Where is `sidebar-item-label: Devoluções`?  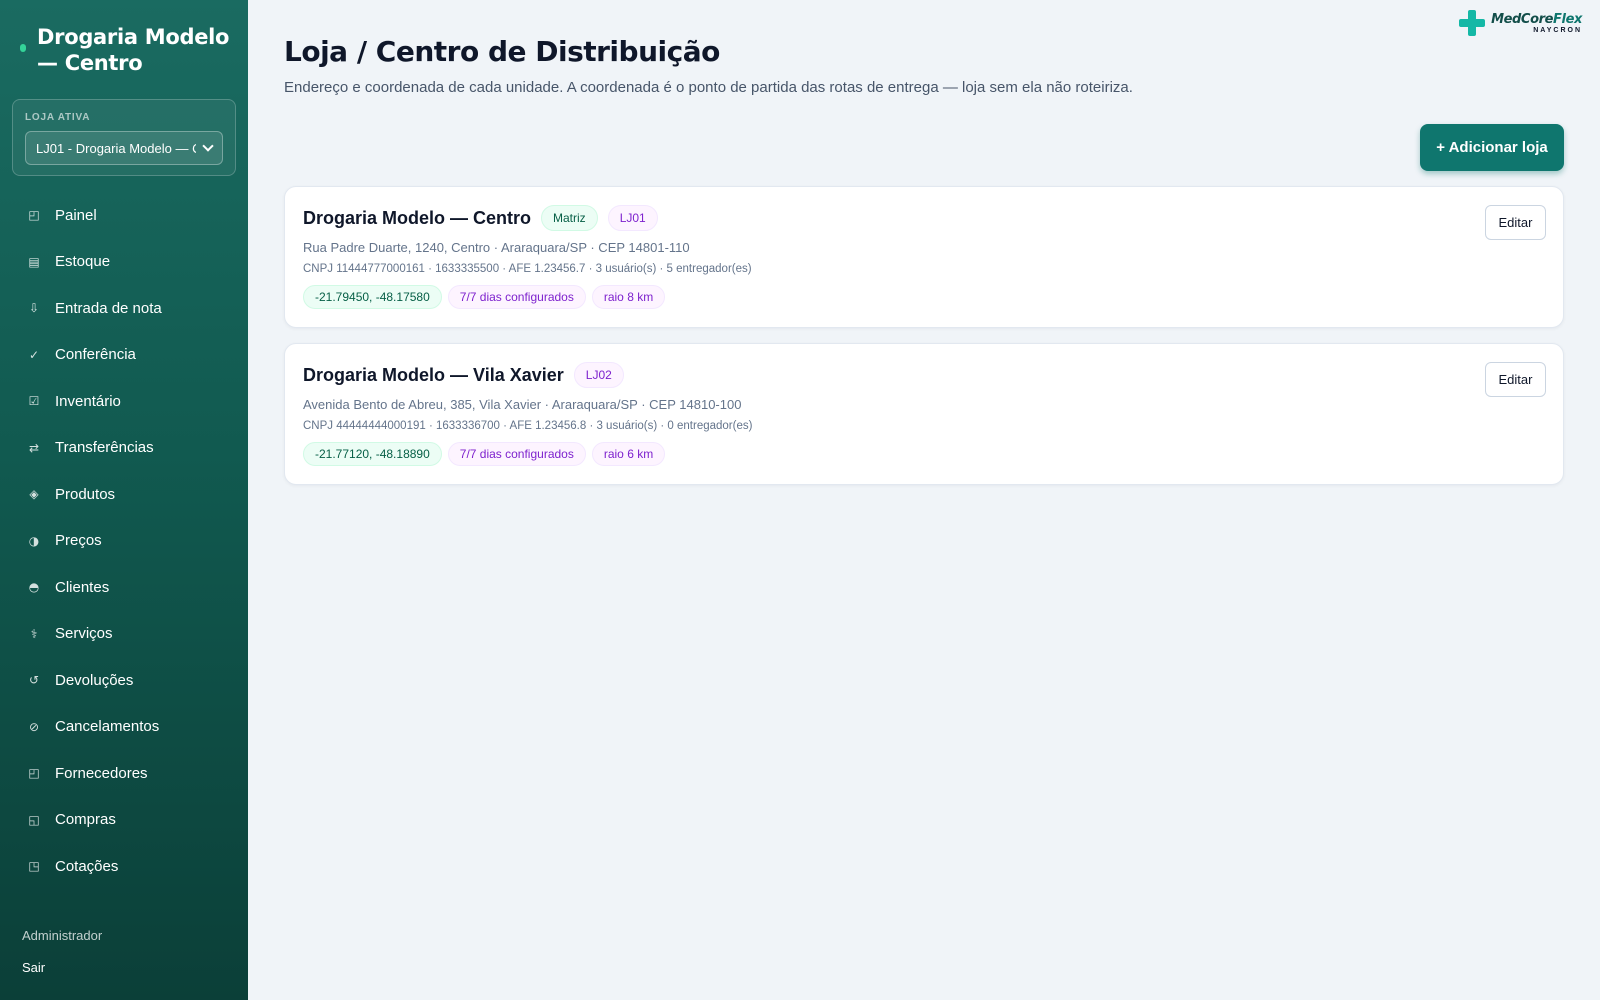
sidebar-item-label: Devoluções is located at coordinates (94, 680).